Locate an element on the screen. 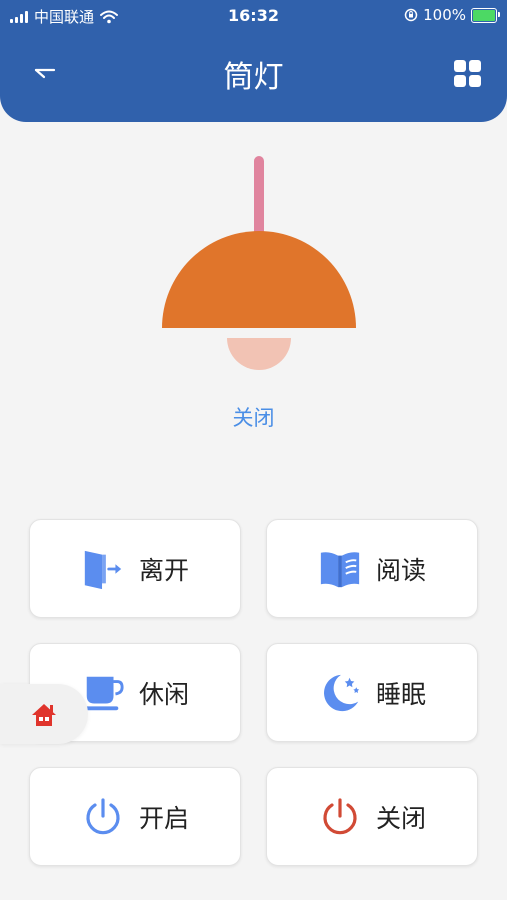  battery-percent: 100% is located at coordinates (444, 15).